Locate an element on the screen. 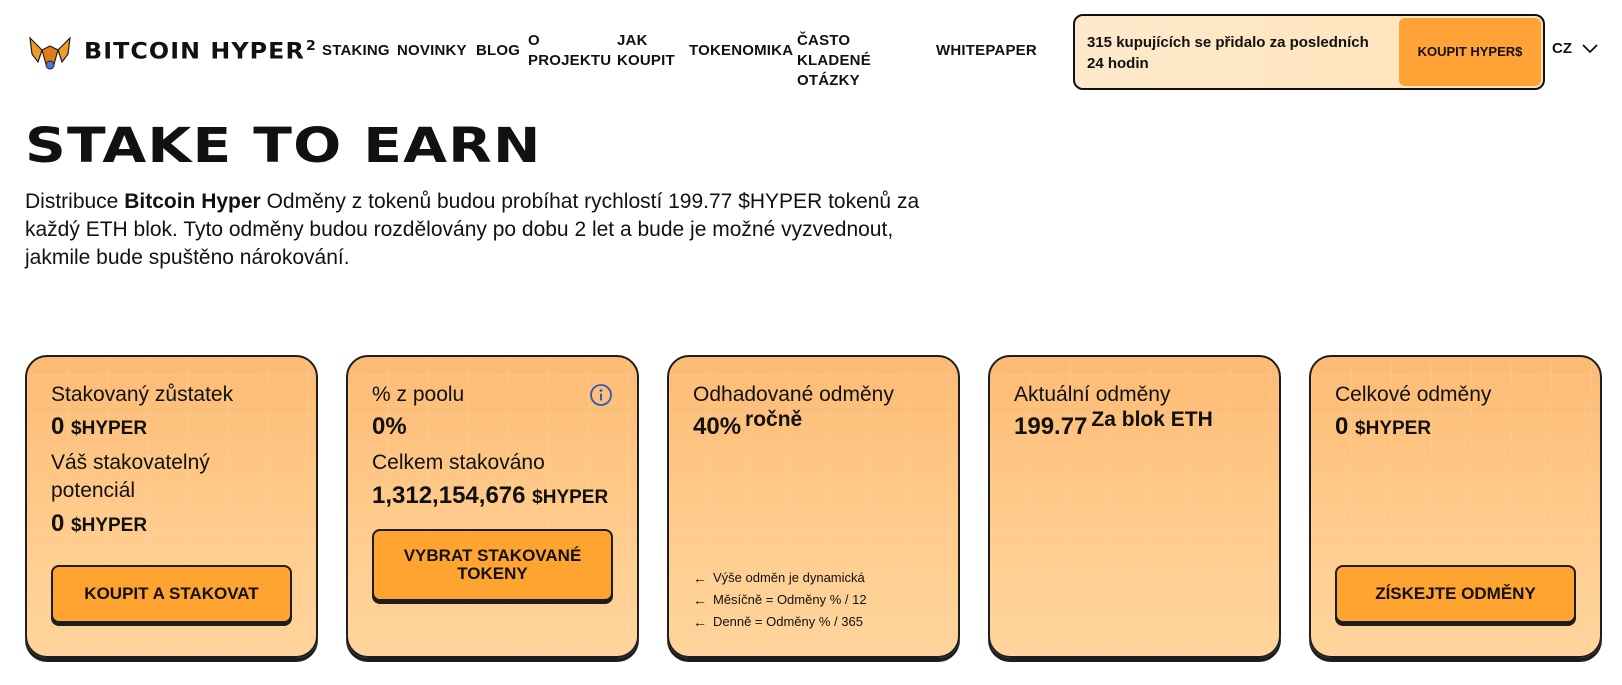 The width and height of the screenshot is (1622, 685). language-selector: CZ is located at coordinates (1575, 48).